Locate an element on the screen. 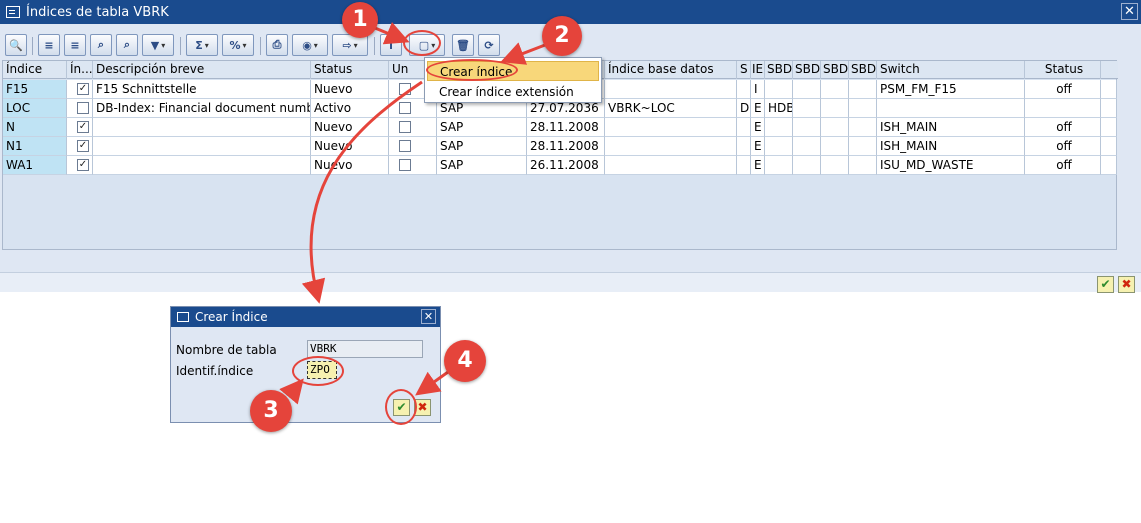 Image resolution: width=1141 pixels, height=523 pixels. cell-desc: DB-Index: Financial document number is located at coordinates (202, 108).